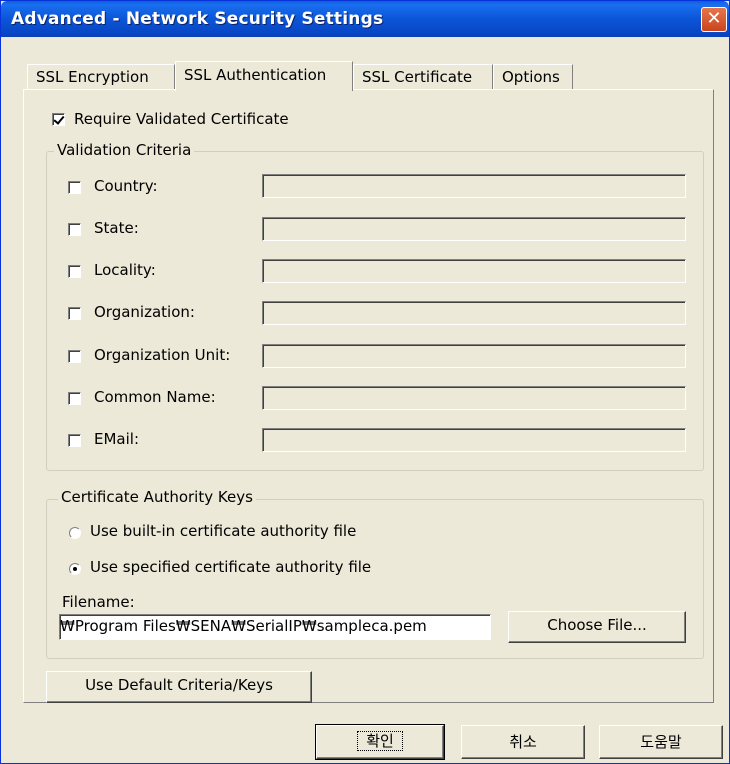  What do you see at coordinates (179, 687) in the screenshot?
I see `use-default-criteria-button: Use Default Criteria/Keys` at bounding box center [179, 687].